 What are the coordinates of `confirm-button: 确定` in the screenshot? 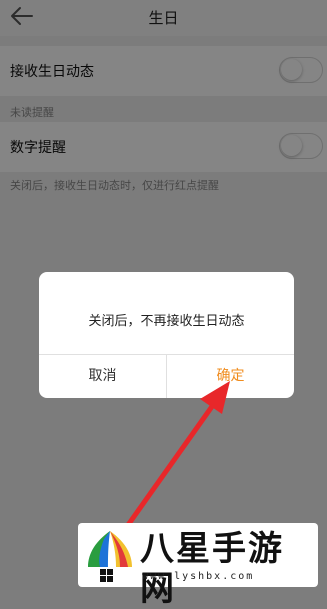 It's located at (230, 376).